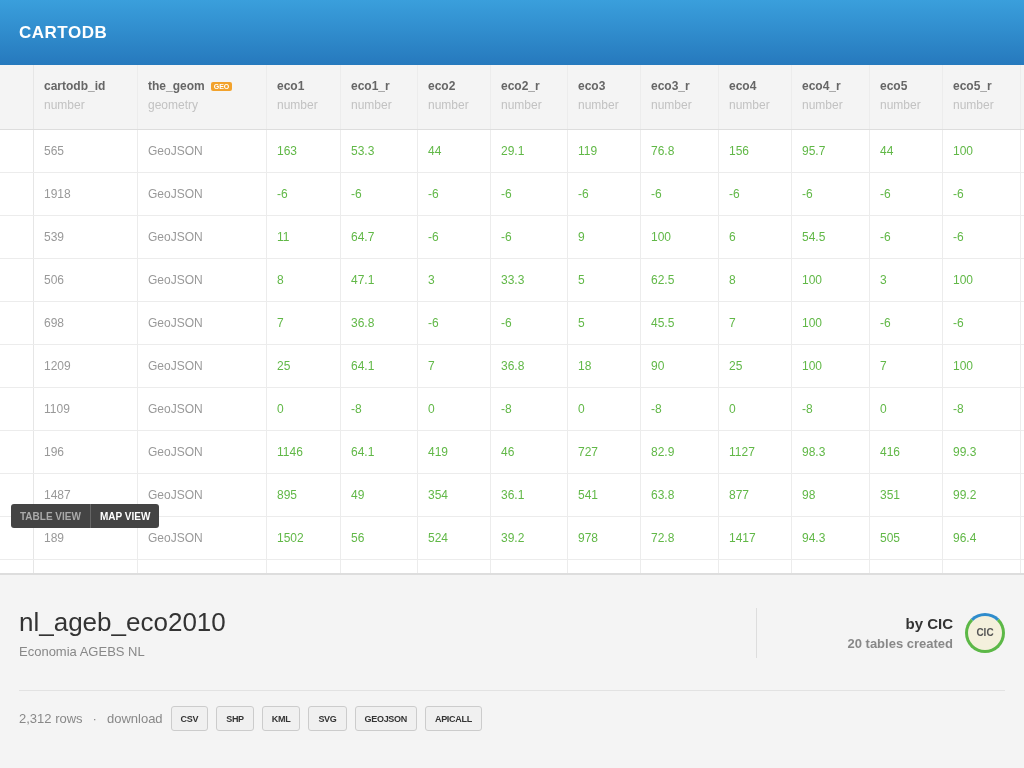 The image size is (1024, 768). What do you see at coordinates (51, 516) in the screenshot?
I see `view-tab: TABLE VIEW` at bounding box center [51, 516].